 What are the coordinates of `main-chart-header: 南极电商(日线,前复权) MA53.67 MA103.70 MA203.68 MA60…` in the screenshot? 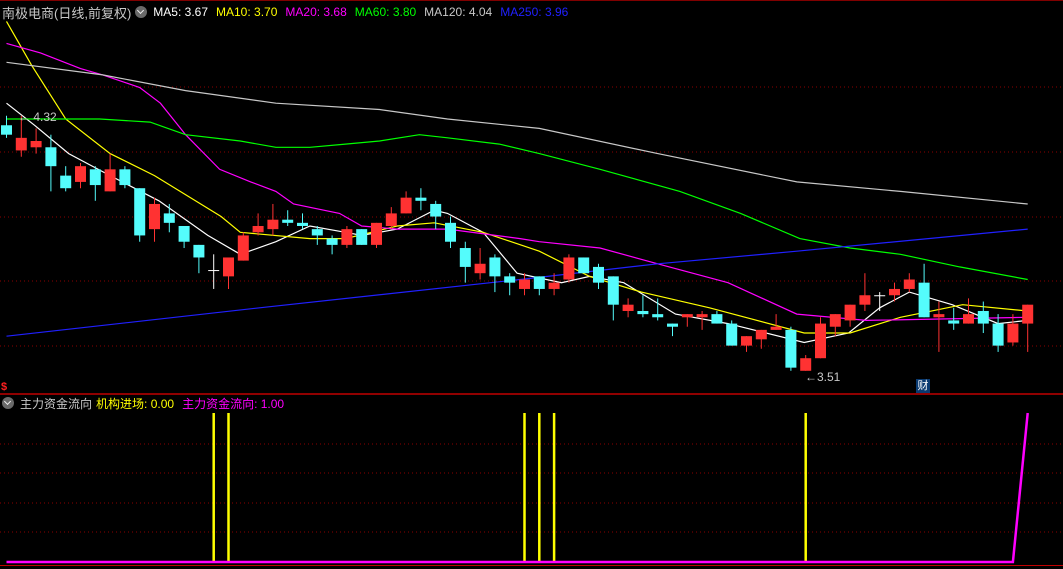 It's located at (289, 12).